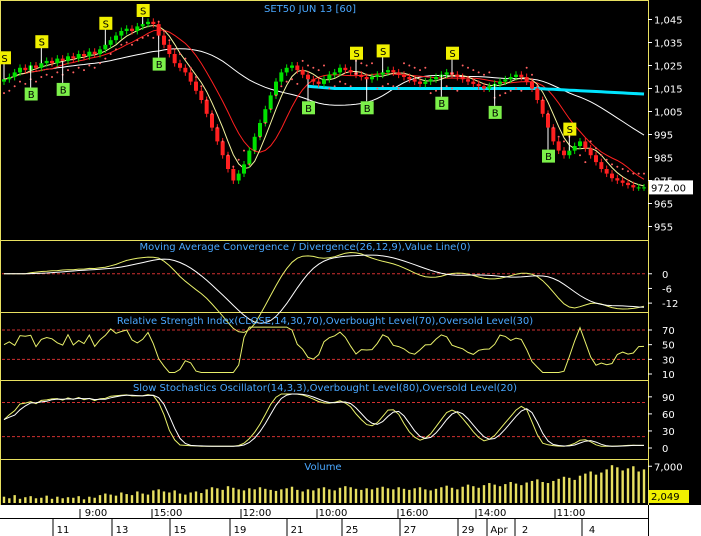 The width and height of the screenshot is (701, 536). What do you see at coordinates (668, 113) in the screenshot?
I see `price-ytick-label: 1,005` at bounding box center [668, 113].